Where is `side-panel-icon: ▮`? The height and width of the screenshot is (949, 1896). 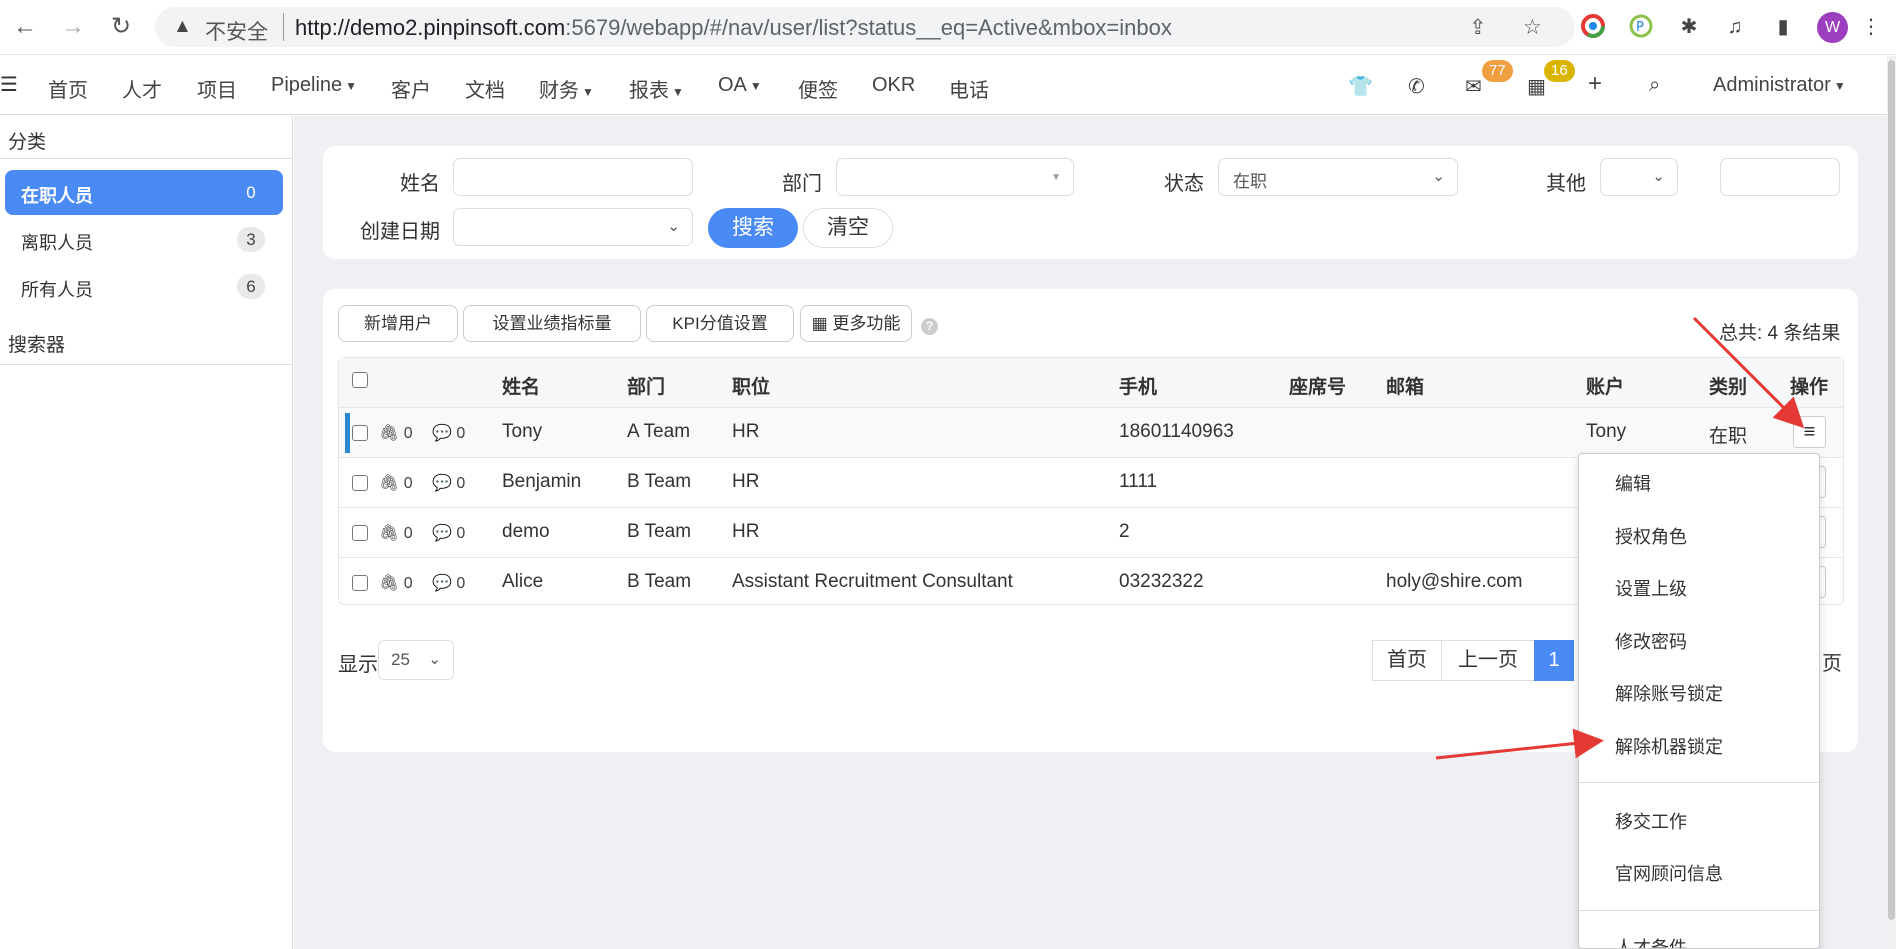 side-panel-icon: ▮ is located at coordinates (1783, 27).